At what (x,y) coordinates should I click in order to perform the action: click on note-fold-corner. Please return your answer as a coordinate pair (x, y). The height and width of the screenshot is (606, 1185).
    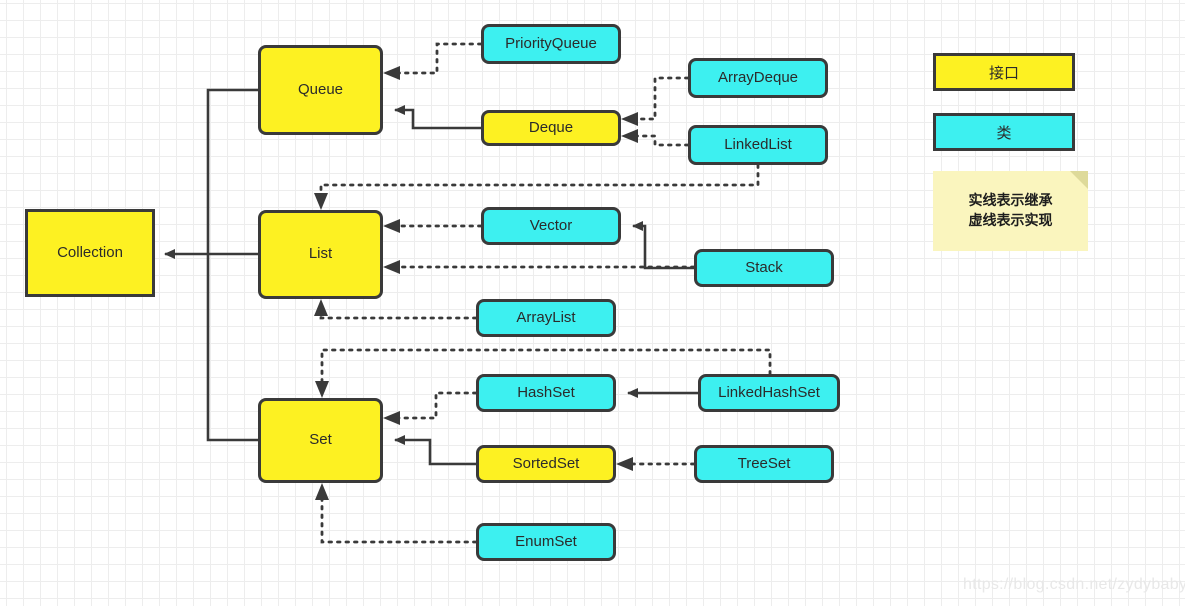
    Looking at the image, I should click on (1079, 180).